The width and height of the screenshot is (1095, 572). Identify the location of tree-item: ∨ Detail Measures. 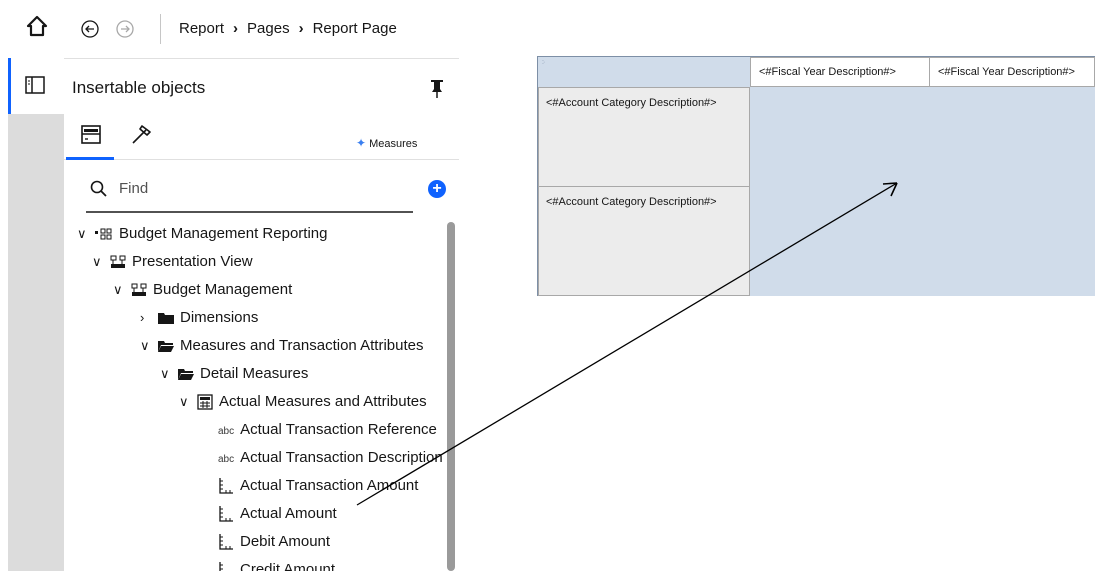
(234, 374).